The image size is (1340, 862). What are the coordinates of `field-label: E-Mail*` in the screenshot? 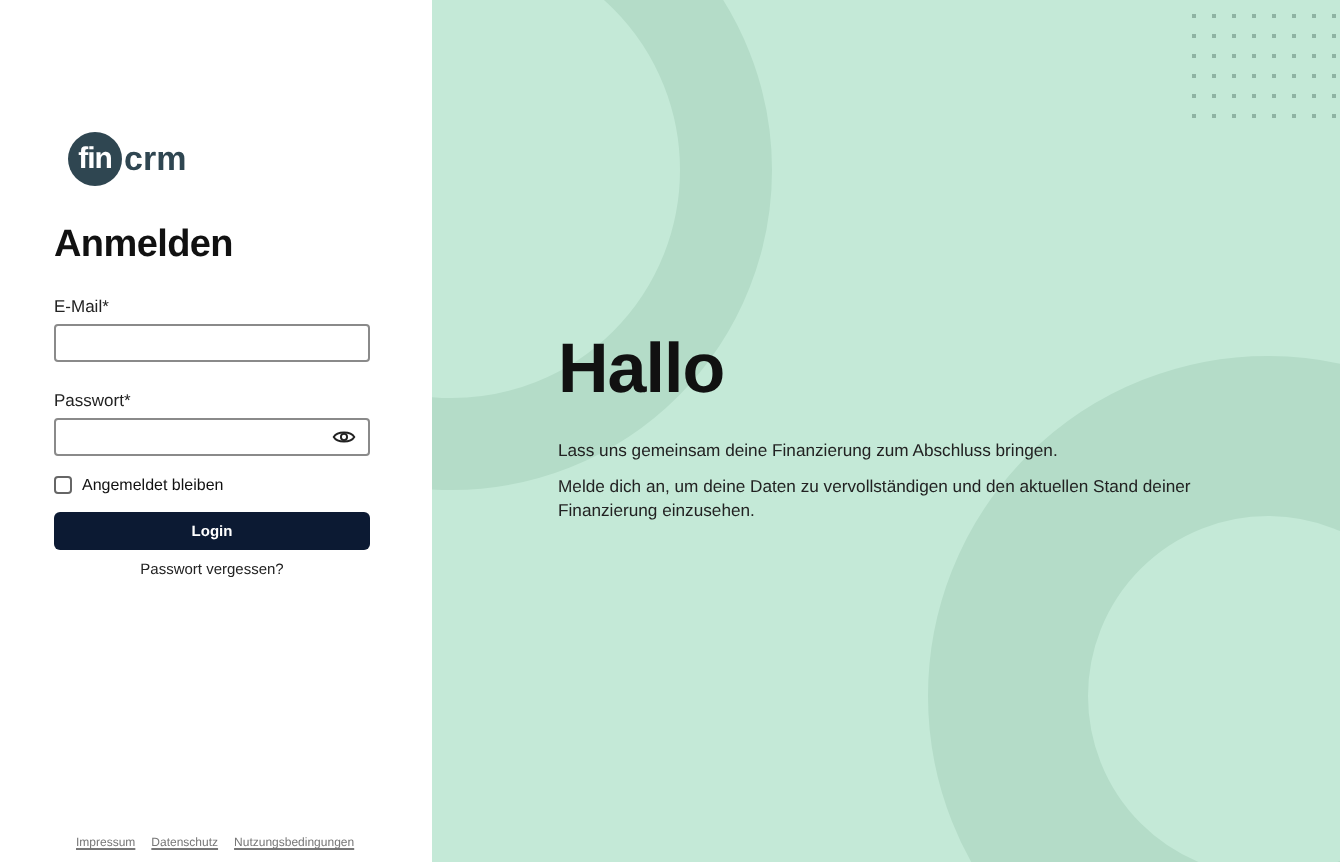 It's located at (82, 306).